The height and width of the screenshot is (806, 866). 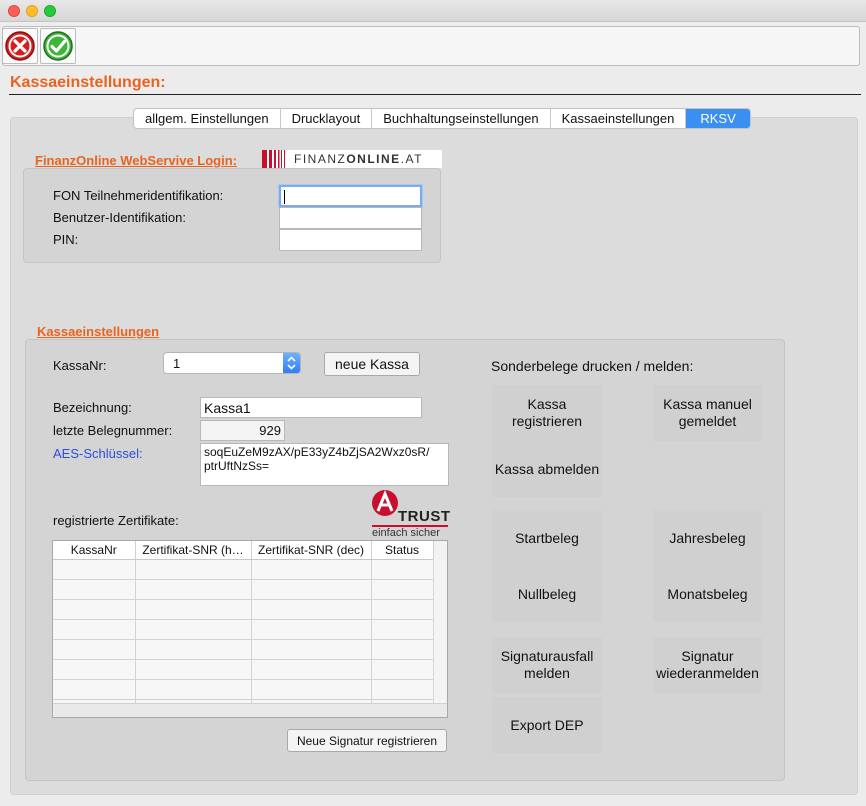 What do you see at coordinates (707, 665) in the screenshot?
I see `signatur-wiederanmelden-button: Signatur wiederanmelden` at bounding box center [707, 665].